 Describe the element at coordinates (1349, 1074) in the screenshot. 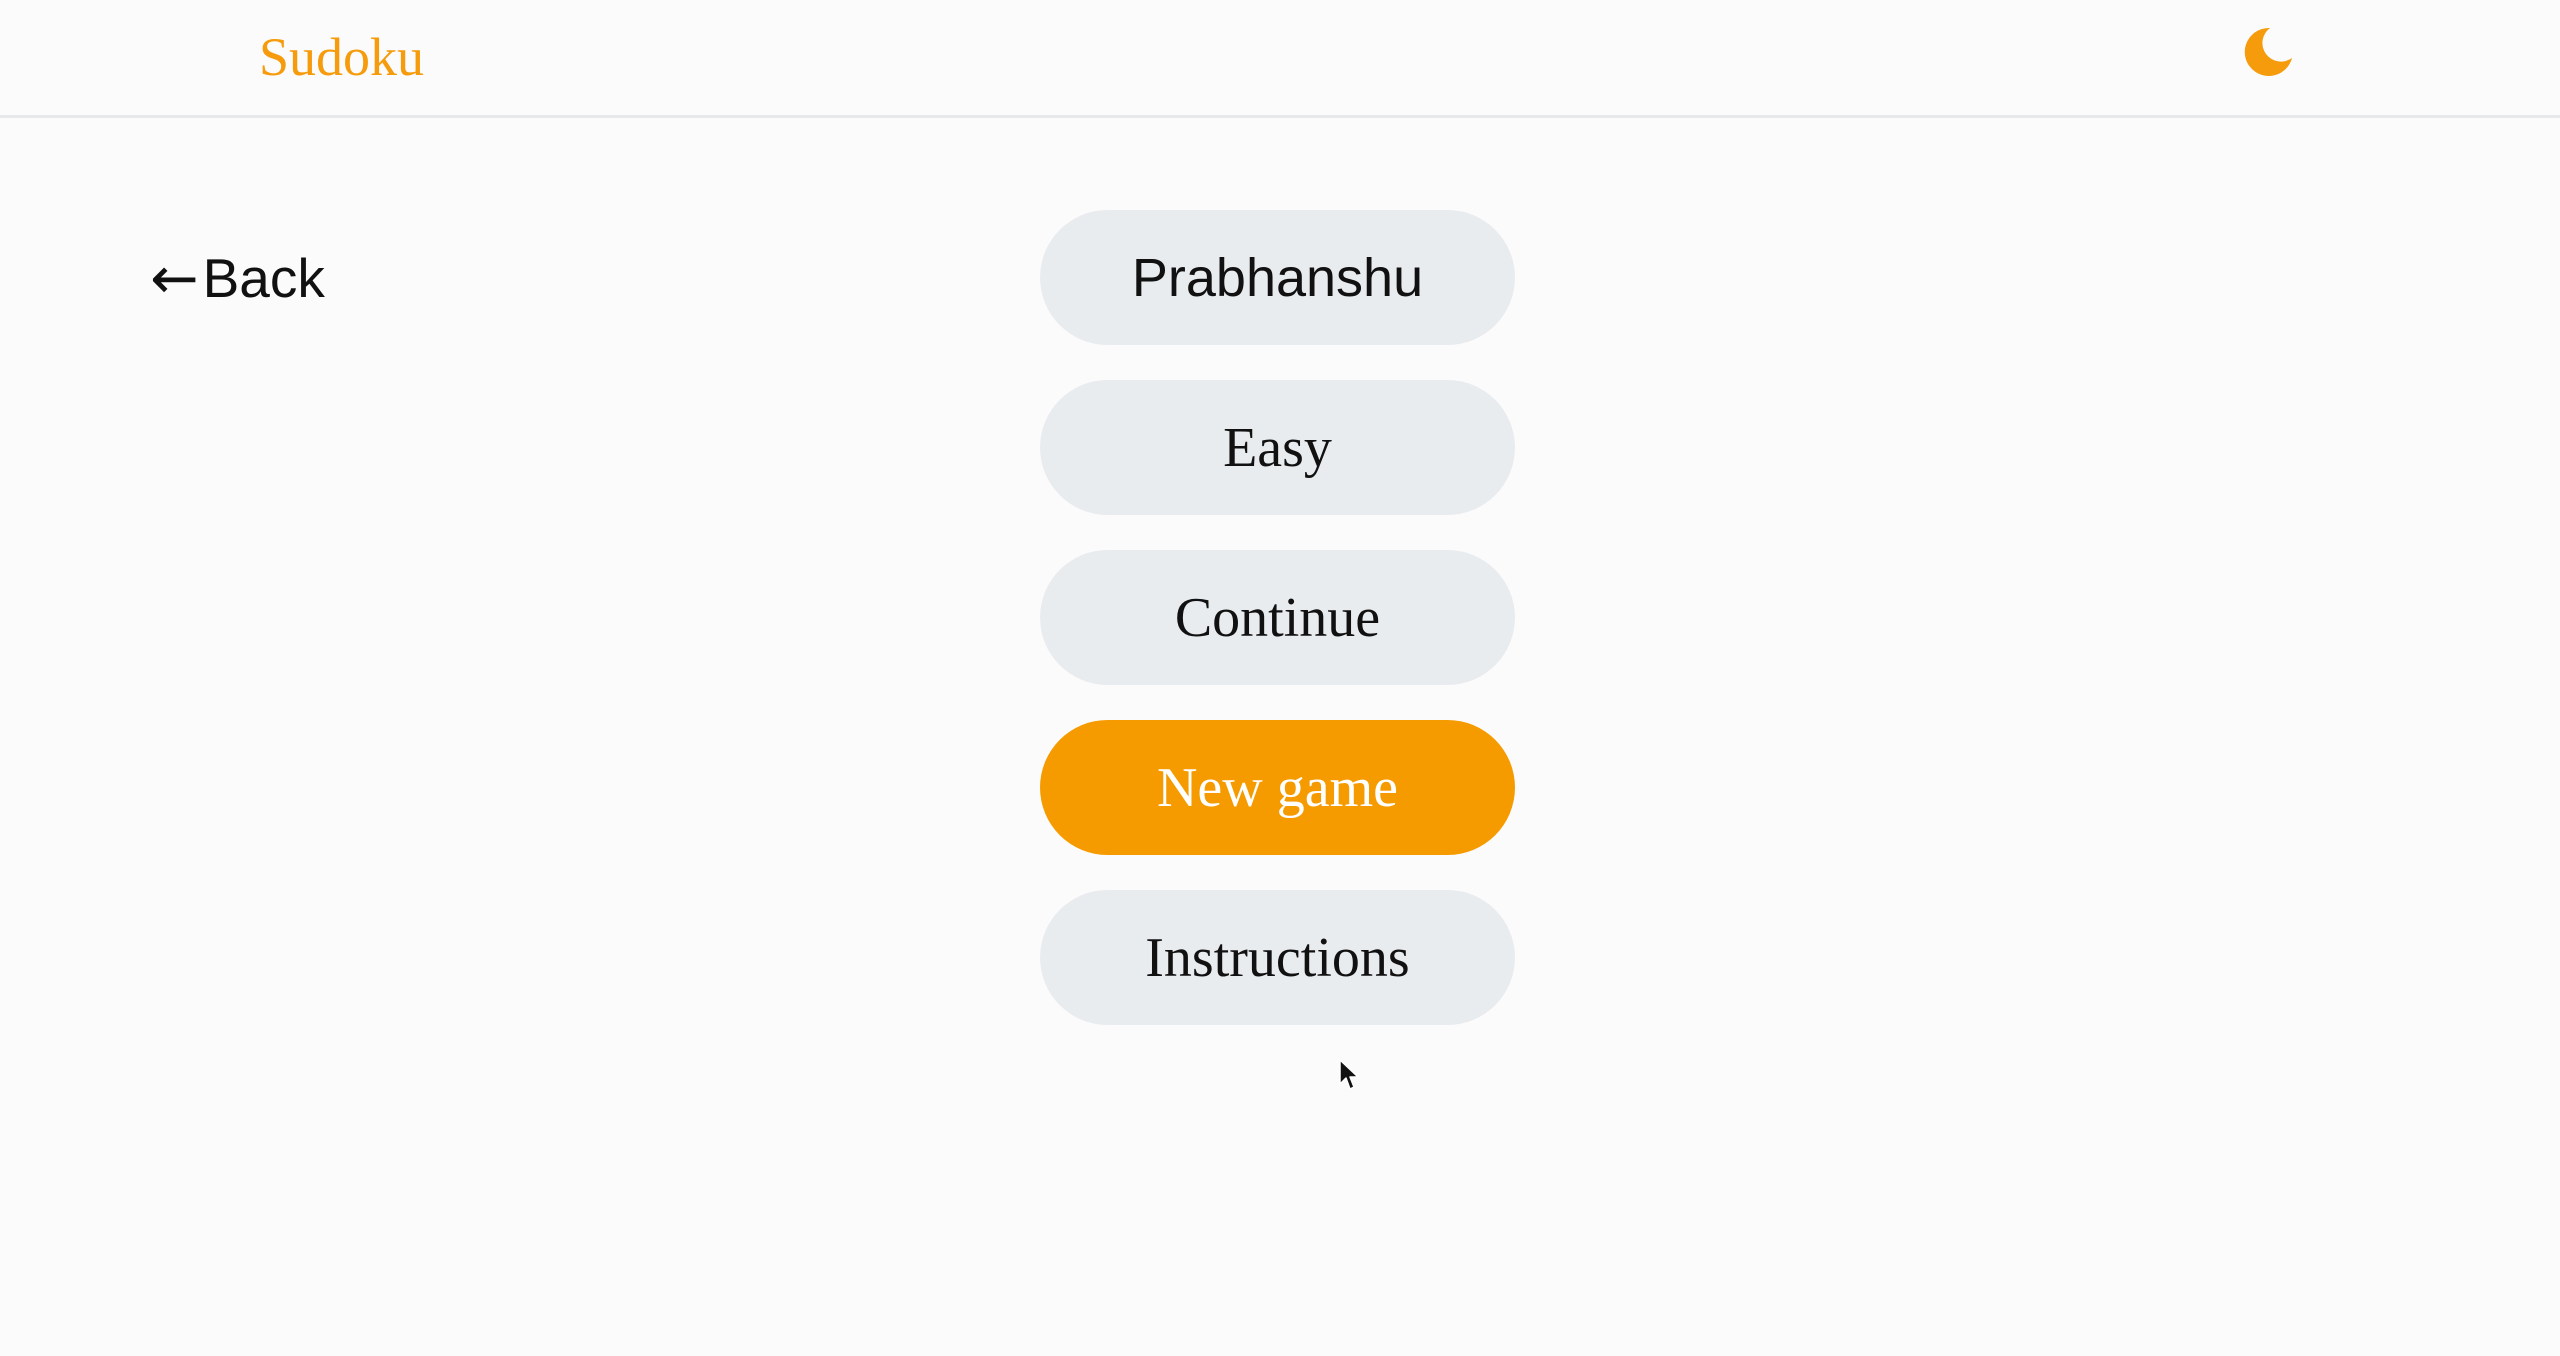

I see `mouse-pointer-icon` at that location.